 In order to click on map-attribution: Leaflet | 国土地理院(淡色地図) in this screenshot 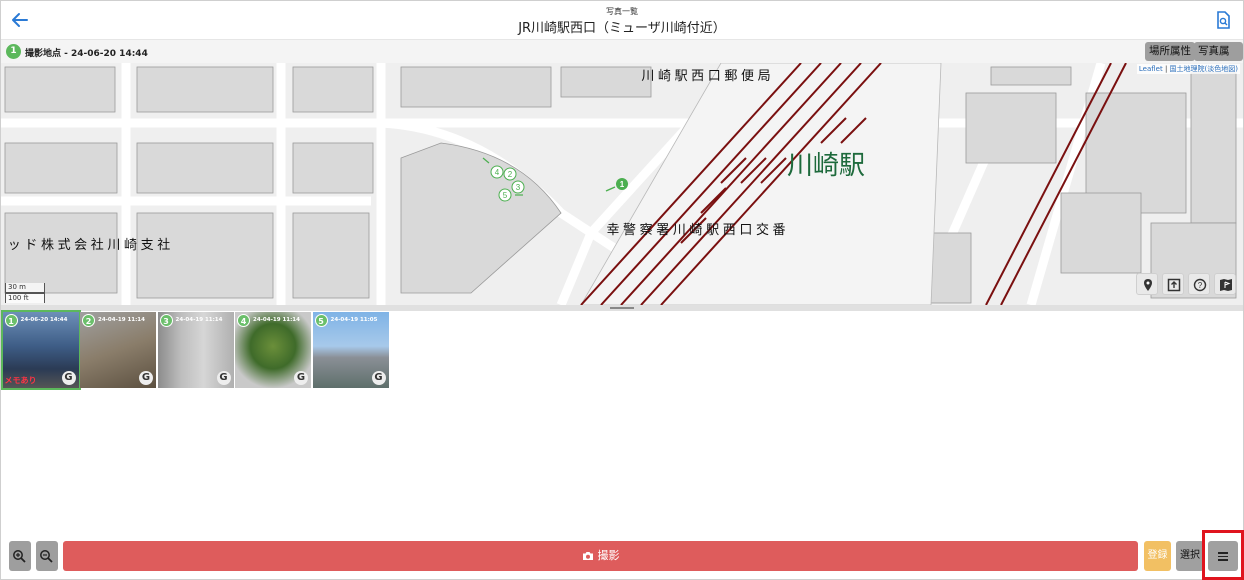, I will do `click(1188, 69)`.